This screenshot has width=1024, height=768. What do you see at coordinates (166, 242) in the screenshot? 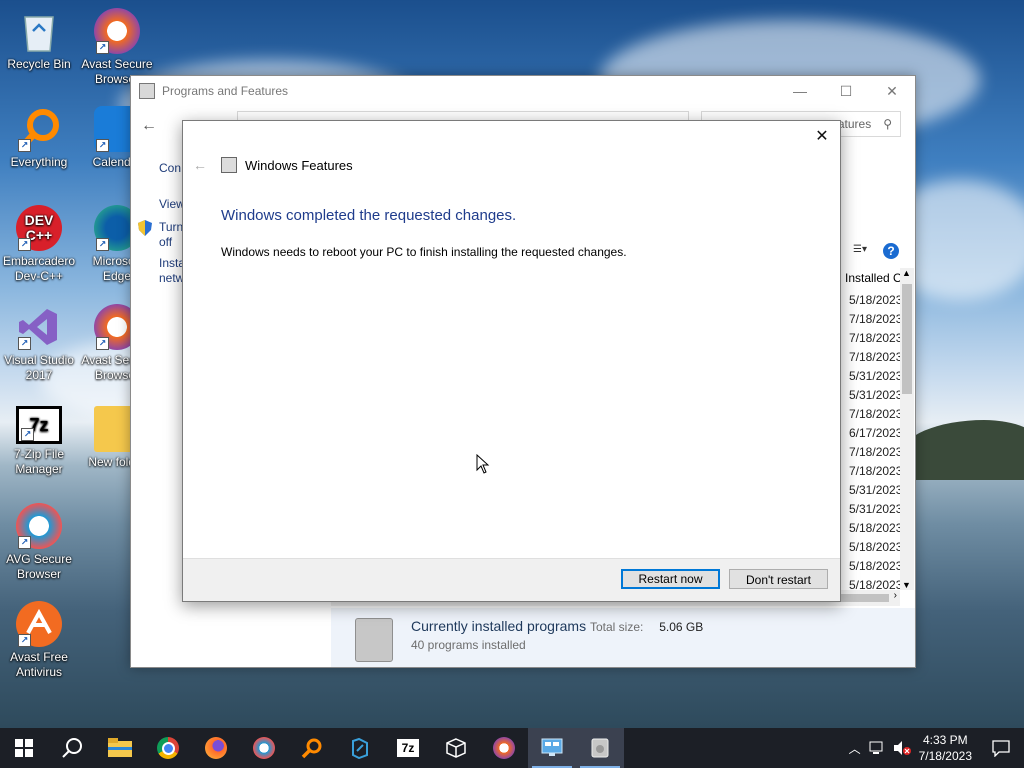
I see `side-link-label: off` at bounding box center [166, 242].